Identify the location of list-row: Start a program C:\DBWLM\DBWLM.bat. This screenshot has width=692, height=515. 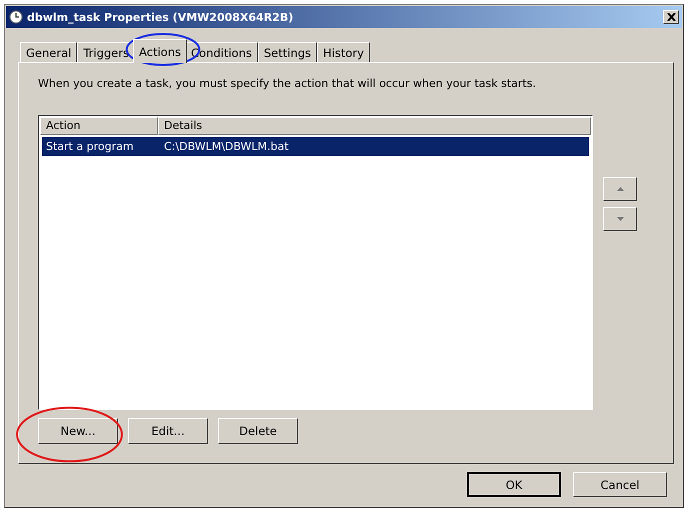
(315, 146).